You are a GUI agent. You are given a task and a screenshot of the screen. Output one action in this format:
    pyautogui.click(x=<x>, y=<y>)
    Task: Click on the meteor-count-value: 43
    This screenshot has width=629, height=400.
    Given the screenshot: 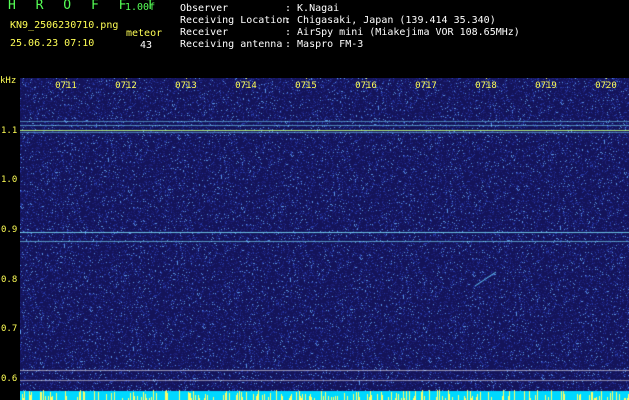 What is the action you would take?
    pyautogui.click(x=146, y=45)
    